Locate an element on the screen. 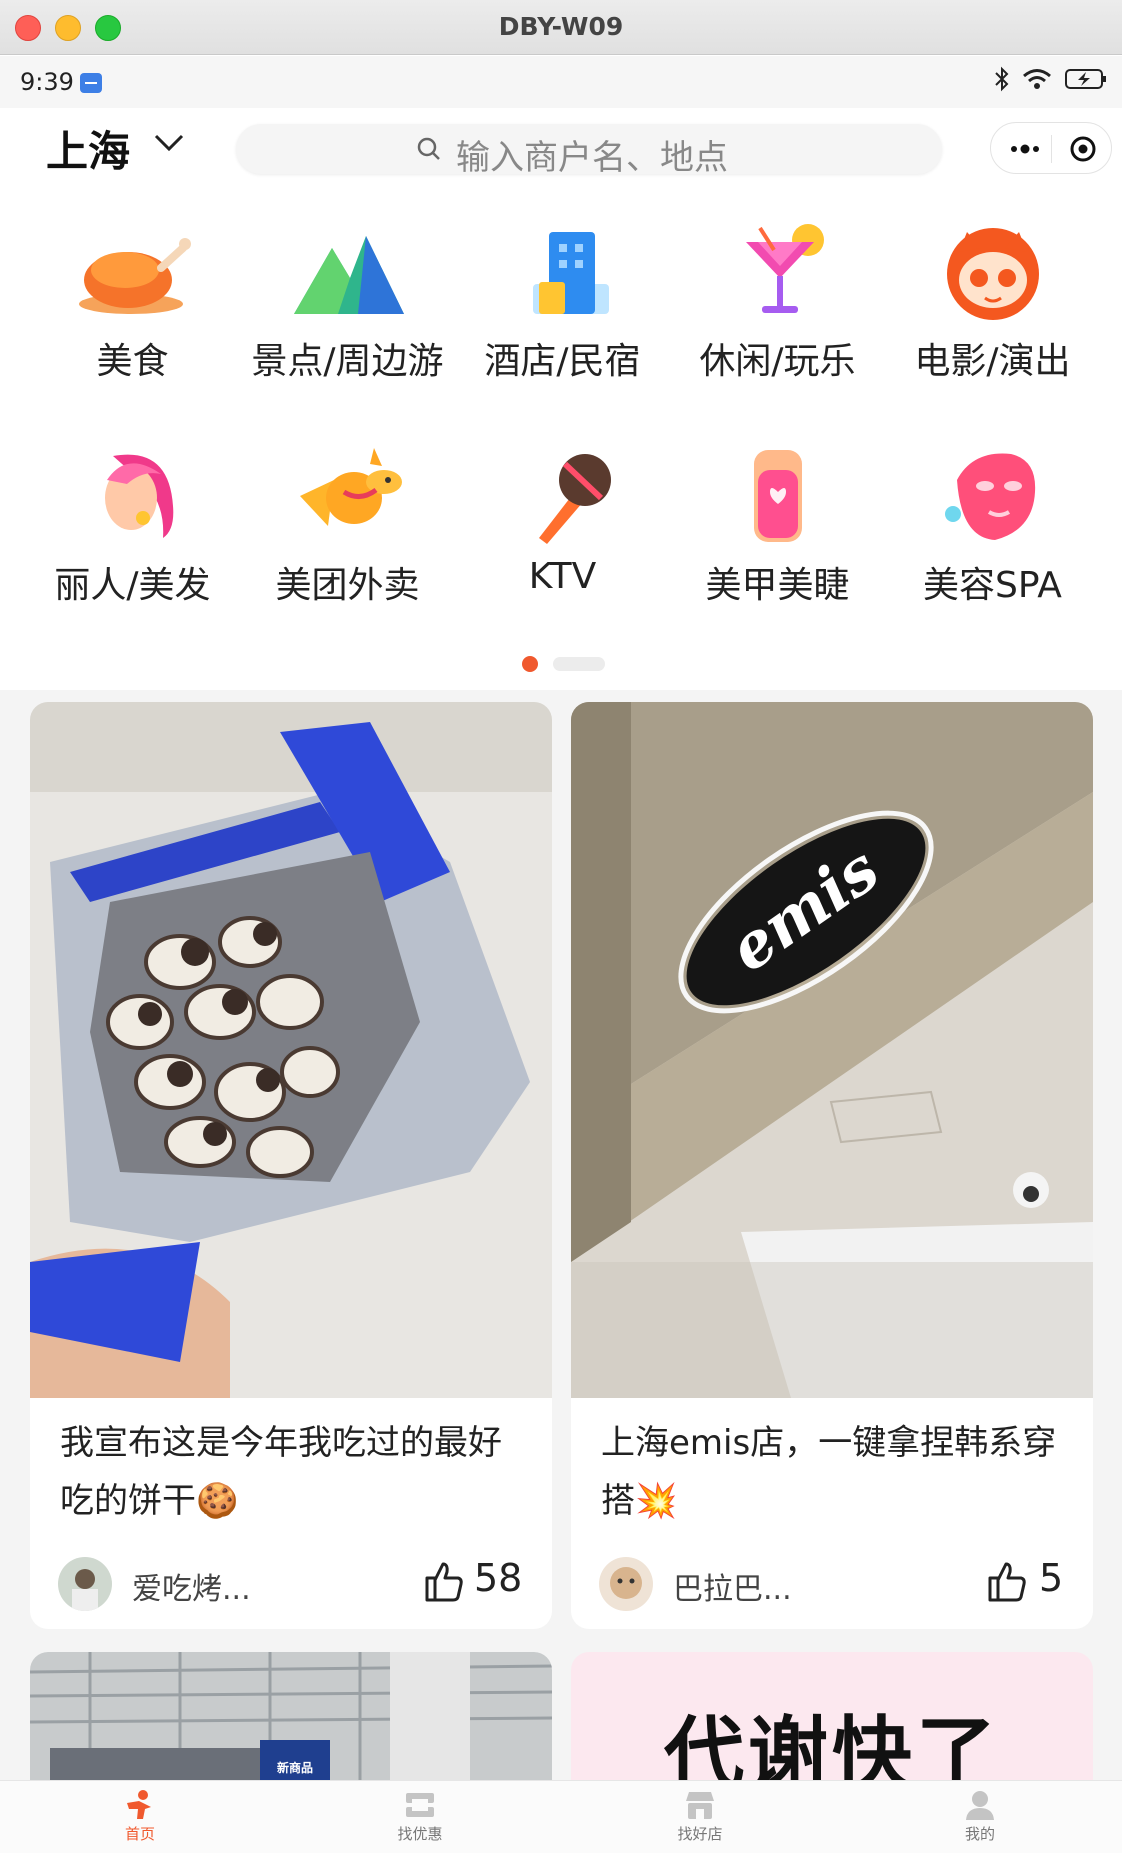 This screenshot has height=1853, width=1122. category-label: KTV is located at coordinates (562, 576).